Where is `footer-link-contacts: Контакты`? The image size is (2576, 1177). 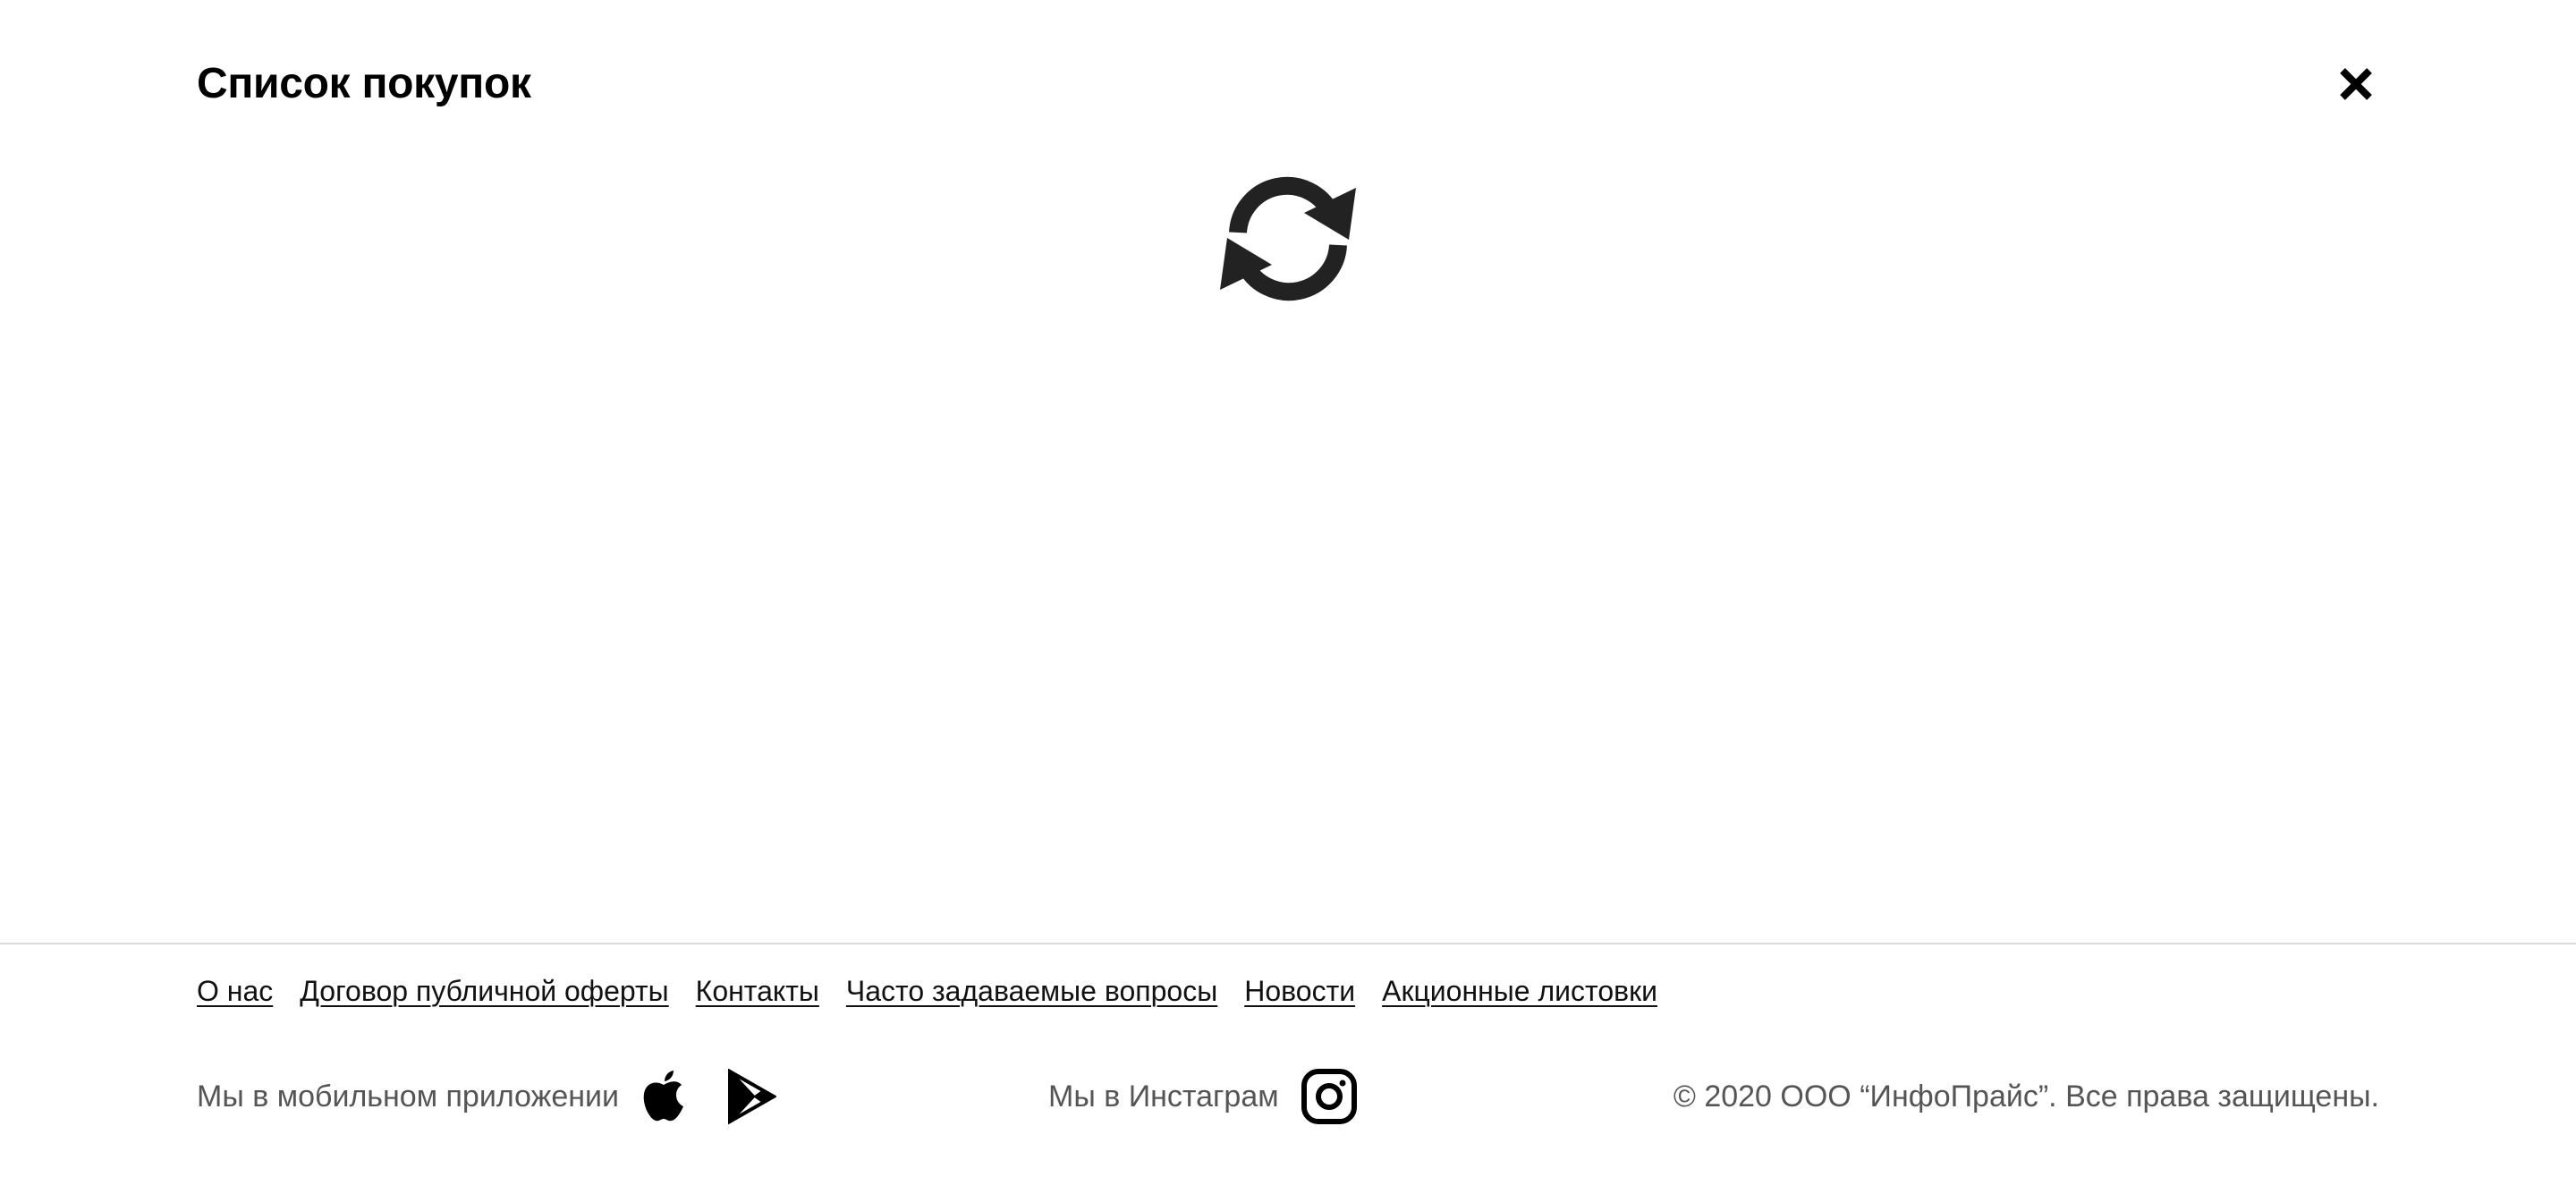 footer-link-contacts: Контакты is located at coordinates (757, 991).